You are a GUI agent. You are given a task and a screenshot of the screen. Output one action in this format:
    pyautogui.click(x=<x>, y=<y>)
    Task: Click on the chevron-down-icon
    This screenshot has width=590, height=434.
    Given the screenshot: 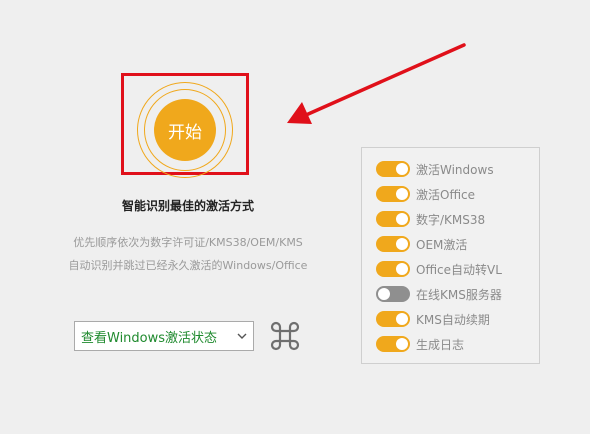 What is the action you would take?
    pyautogui.click(x=242, y=336)
    